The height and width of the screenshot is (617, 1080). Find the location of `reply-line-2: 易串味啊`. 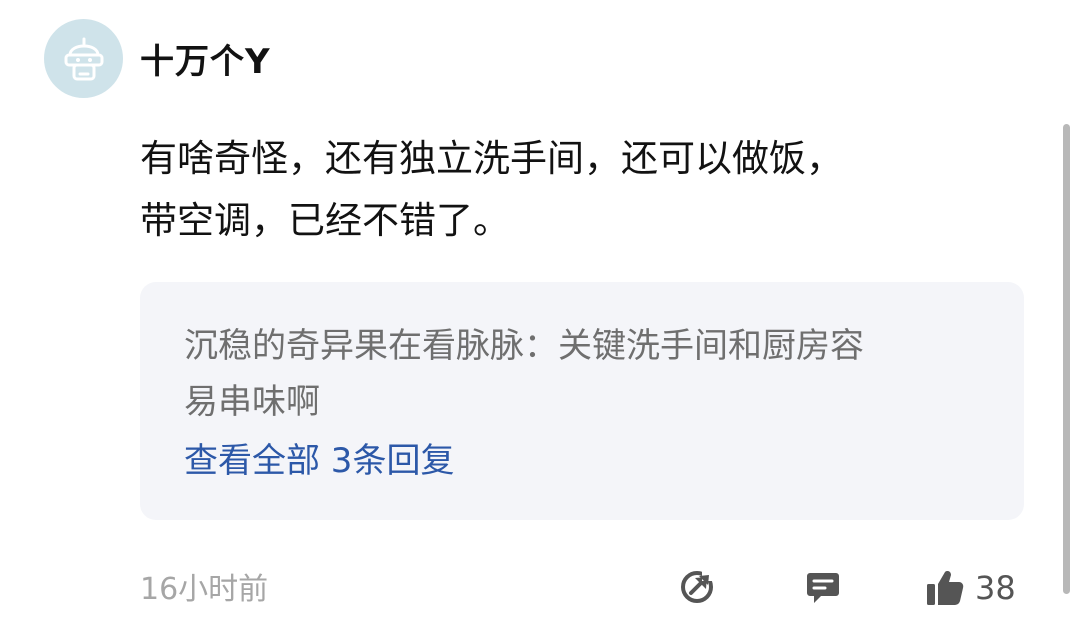

reply-line-2: 易串味啊 is located at coordinates (252, 402).